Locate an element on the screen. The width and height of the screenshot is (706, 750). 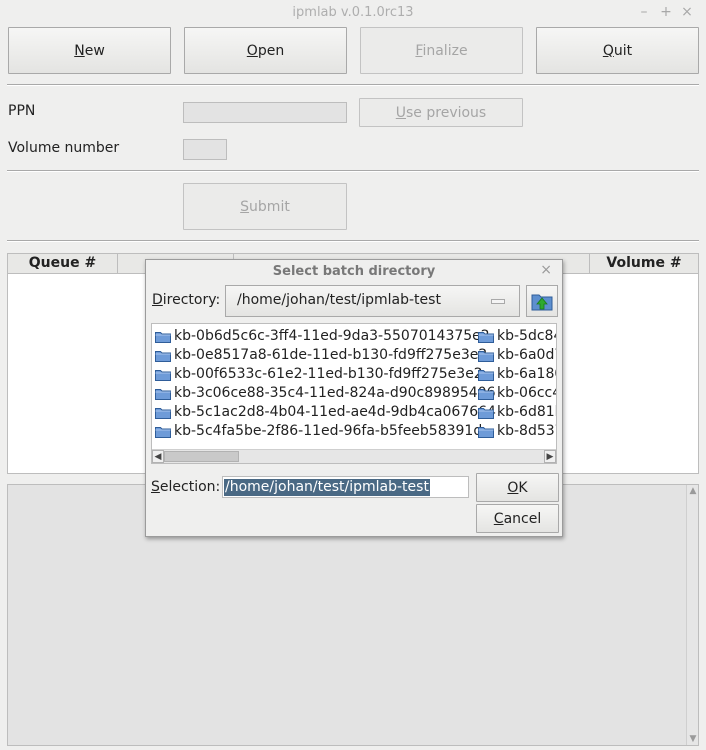
selection-input: /home/johan/test/ipmlab-test is located at coordinates (345, 487).